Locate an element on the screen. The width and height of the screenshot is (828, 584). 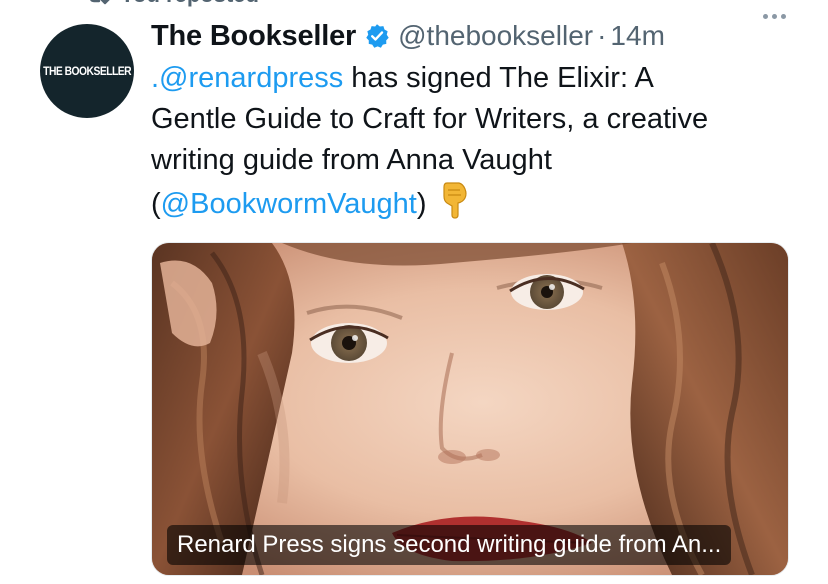
tweet-text-line-3: writing guide from Anna Vaught is located at coordinates (351, 160).